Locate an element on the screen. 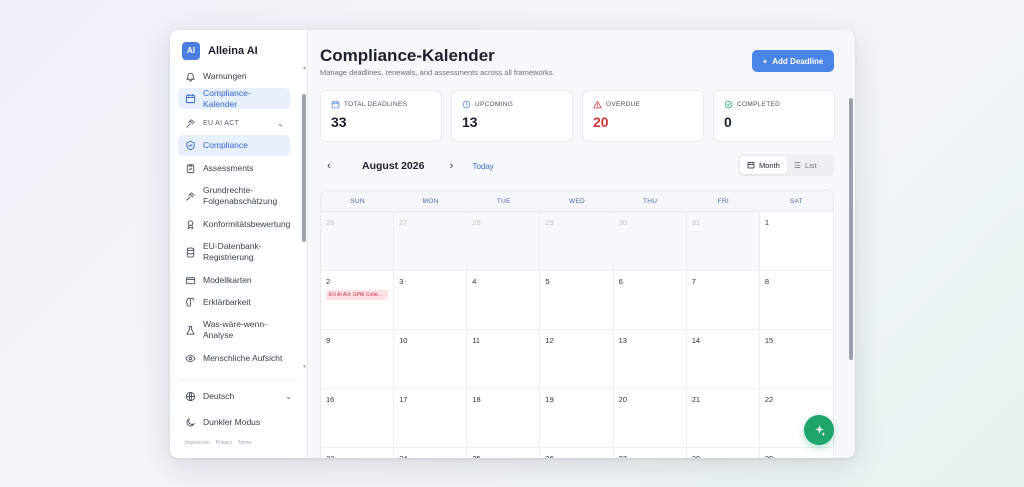  scroll-up-arrow-icon: ▲ is located at coordinates (304, 68).